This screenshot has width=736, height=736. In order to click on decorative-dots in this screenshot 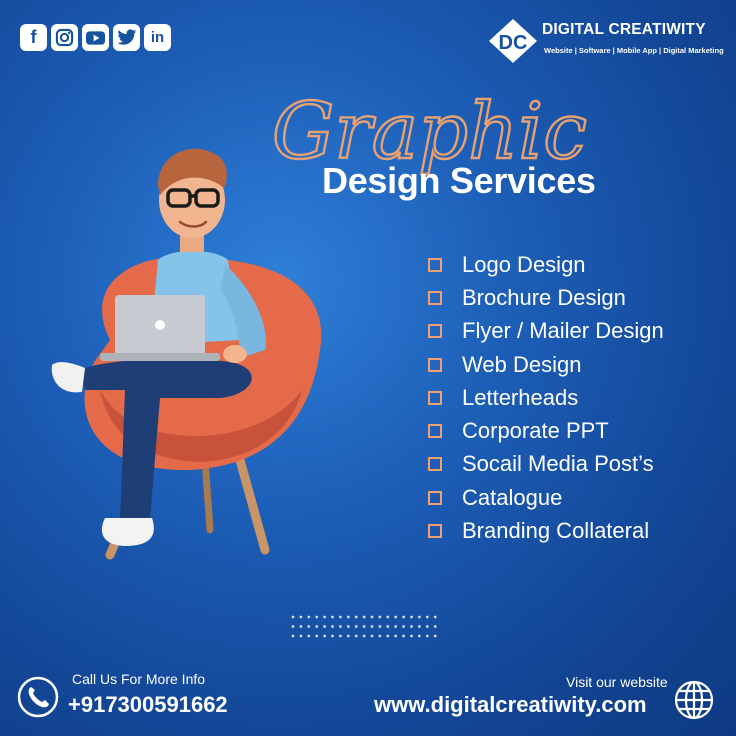, I will do `click(364, 626)`.